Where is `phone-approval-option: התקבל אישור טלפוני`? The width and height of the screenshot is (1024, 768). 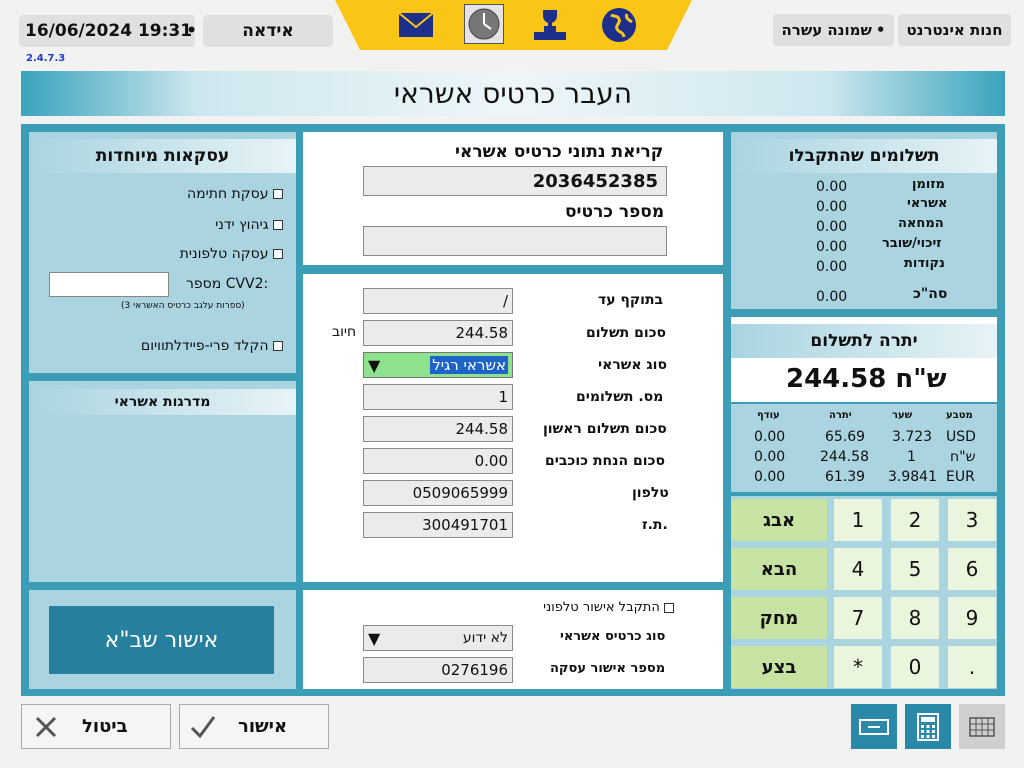
phone-approval-option: התקבל אישור טלפוני is located at coordinates (608, 607).